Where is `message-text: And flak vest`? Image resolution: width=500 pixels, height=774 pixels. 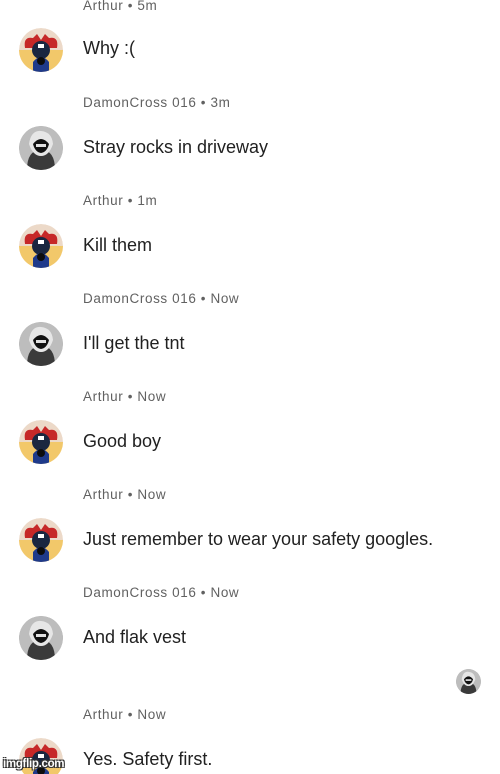
message-text: And flak vest is located at coordinates (135, 637).